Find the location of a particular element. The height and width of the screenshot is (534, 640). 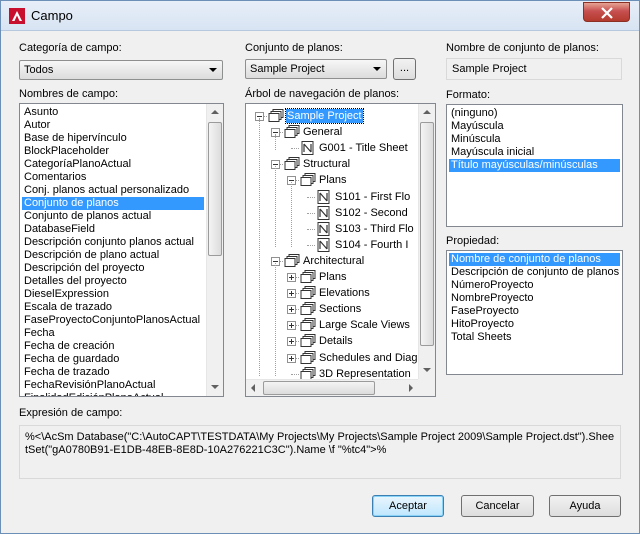

tree-node: Large Scale Views is located at coordinates (332, 325).